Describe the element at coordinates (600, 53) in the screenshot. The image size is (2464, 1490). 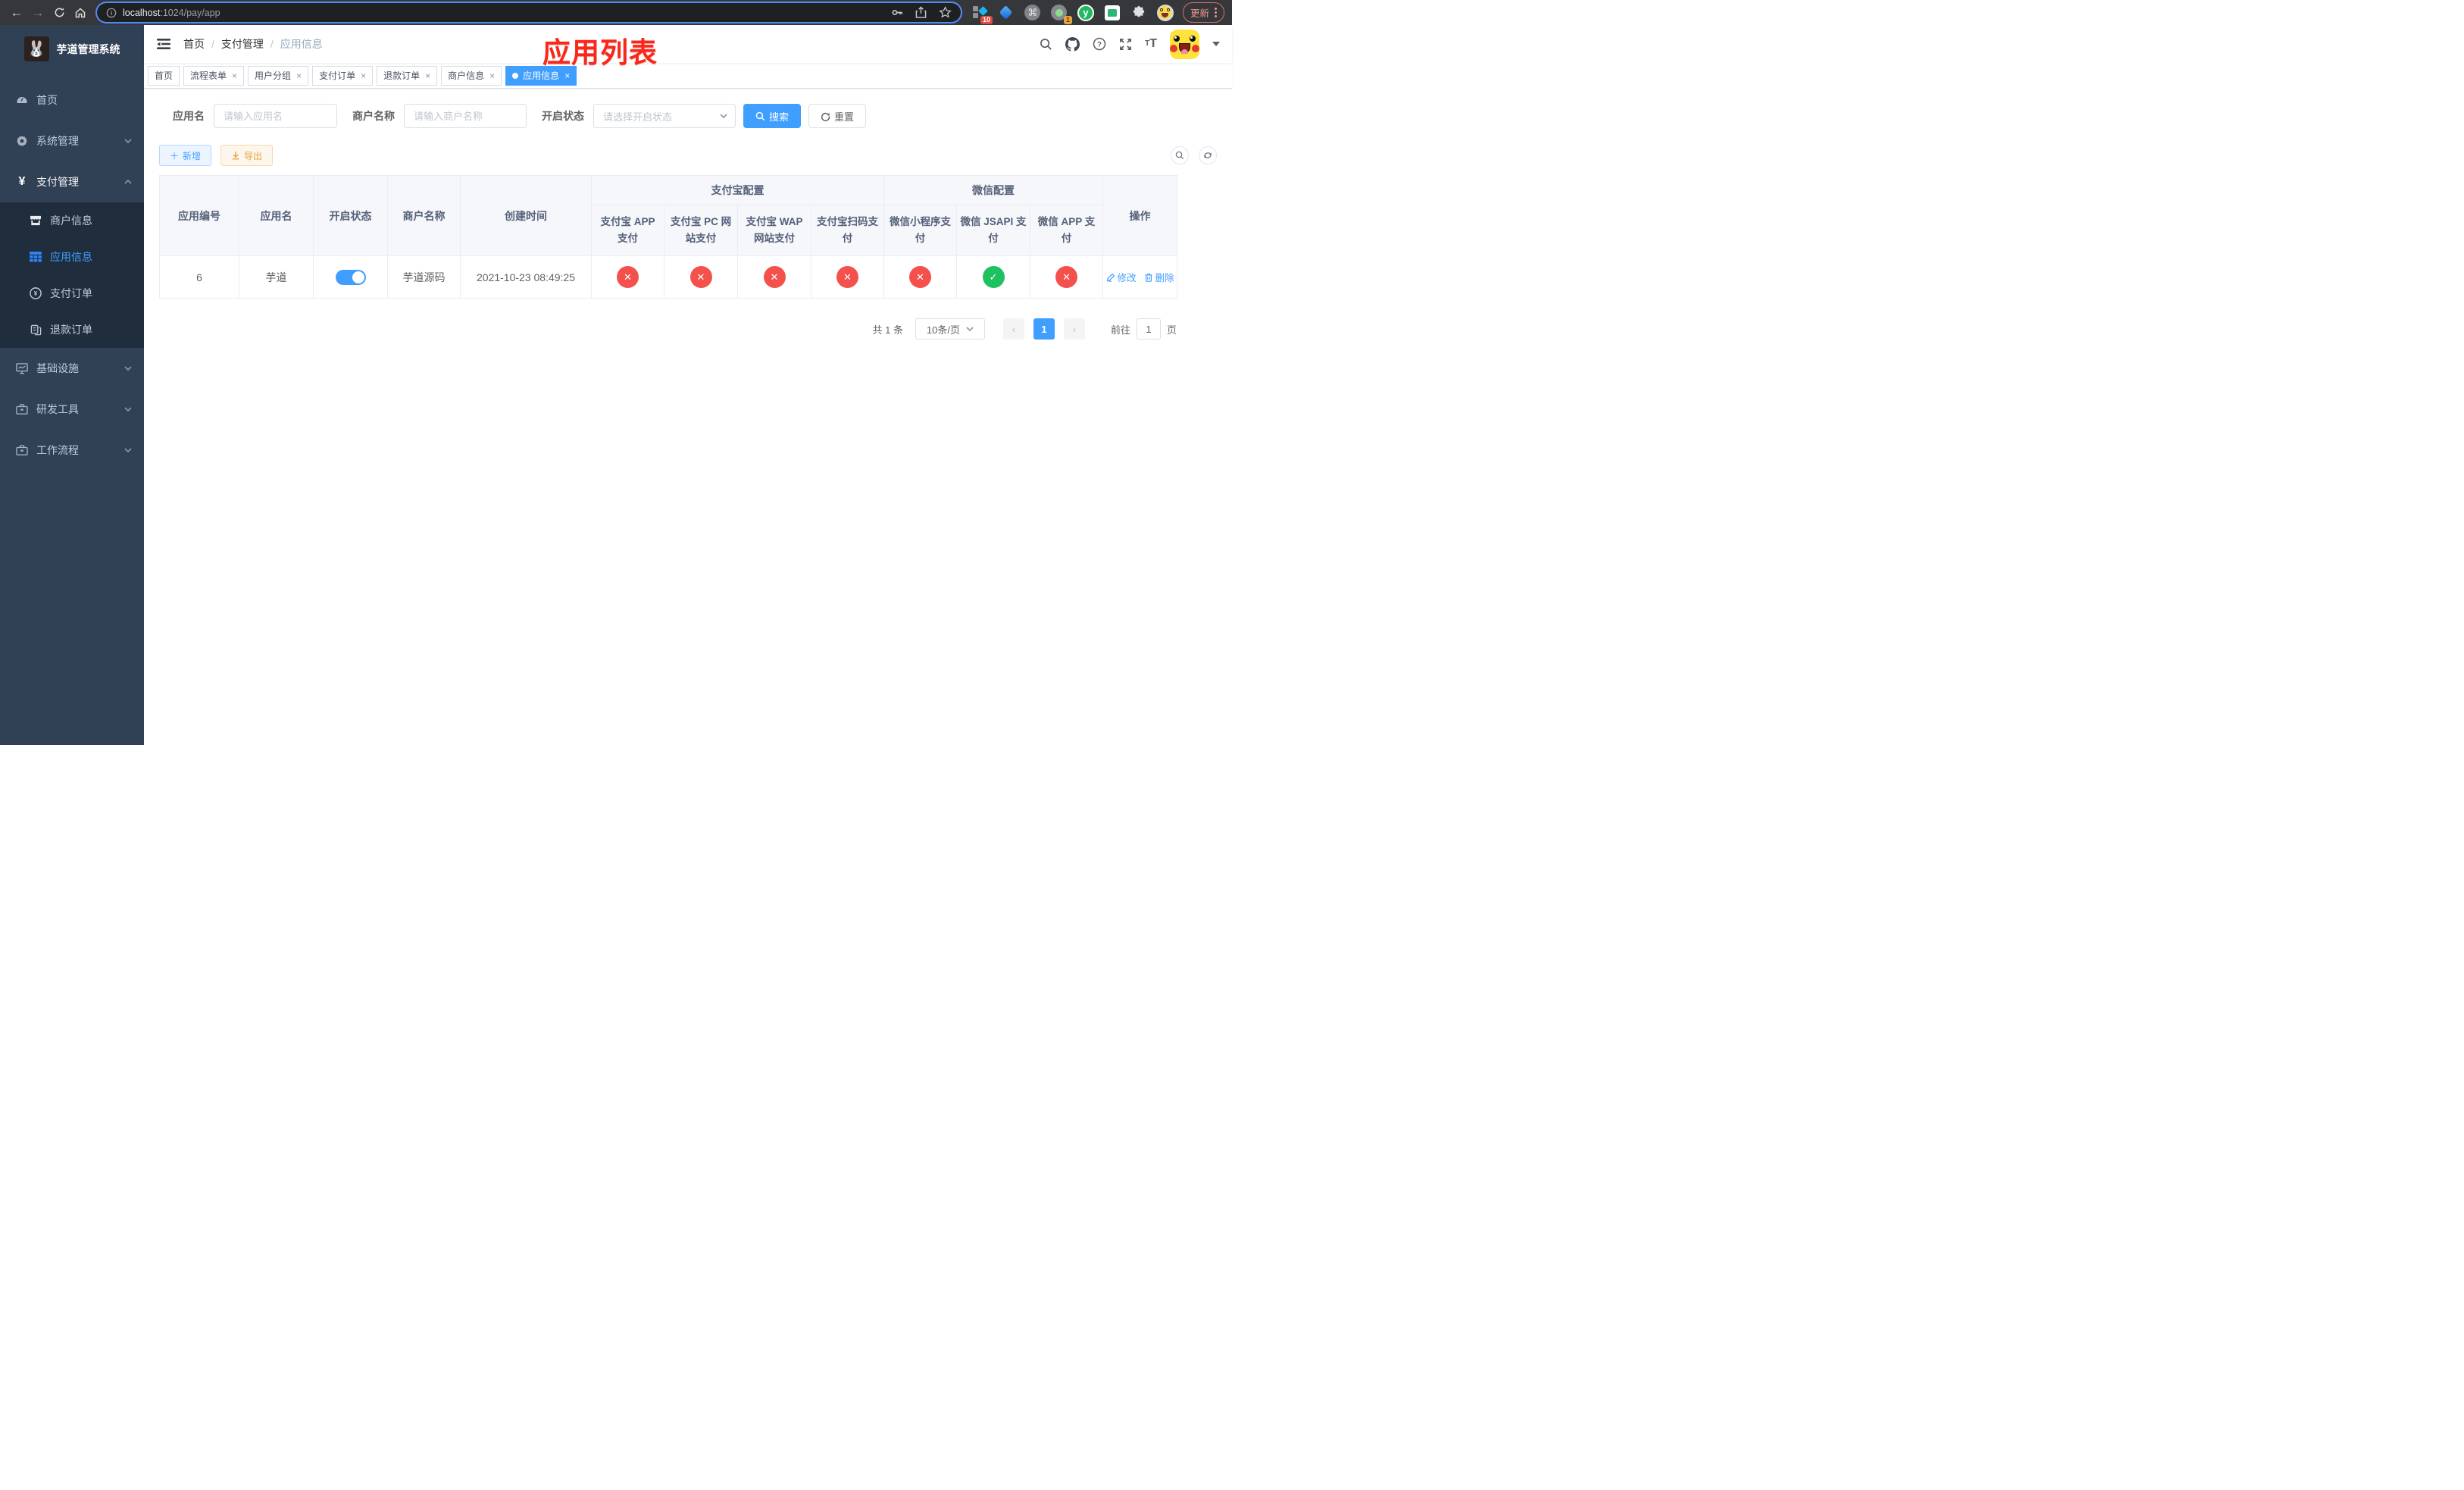
I see `annotation-app-list: 应用列表` at that location.